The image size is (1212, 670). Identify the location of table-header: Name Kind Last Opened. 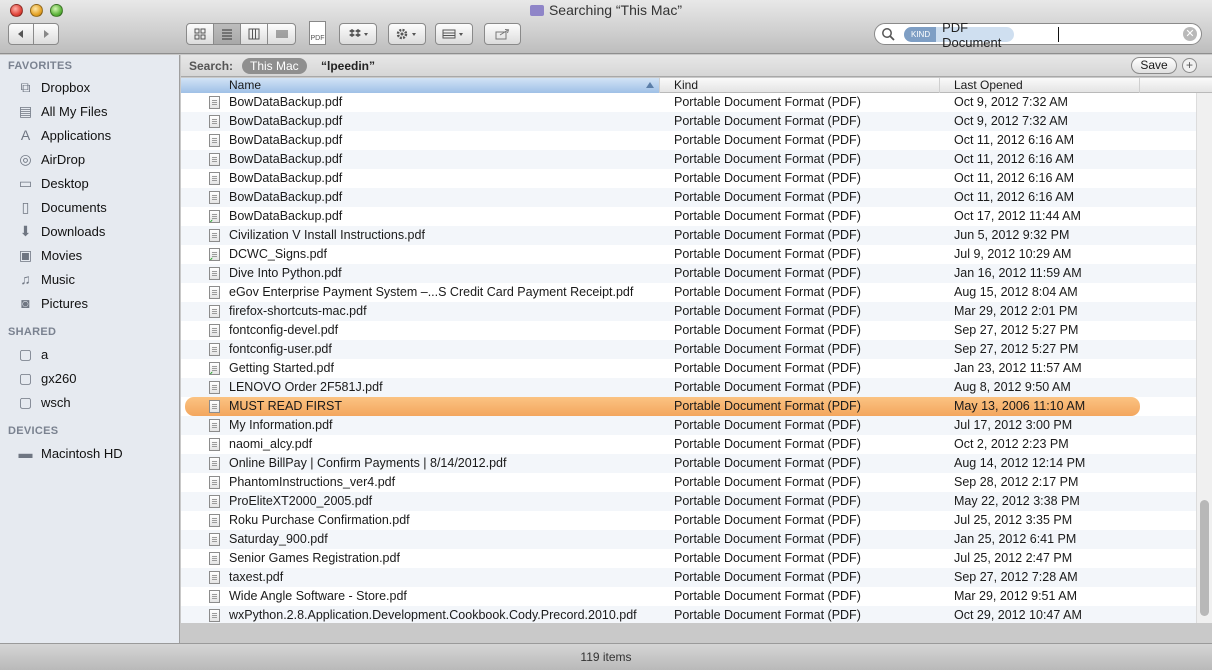
(696, 85).